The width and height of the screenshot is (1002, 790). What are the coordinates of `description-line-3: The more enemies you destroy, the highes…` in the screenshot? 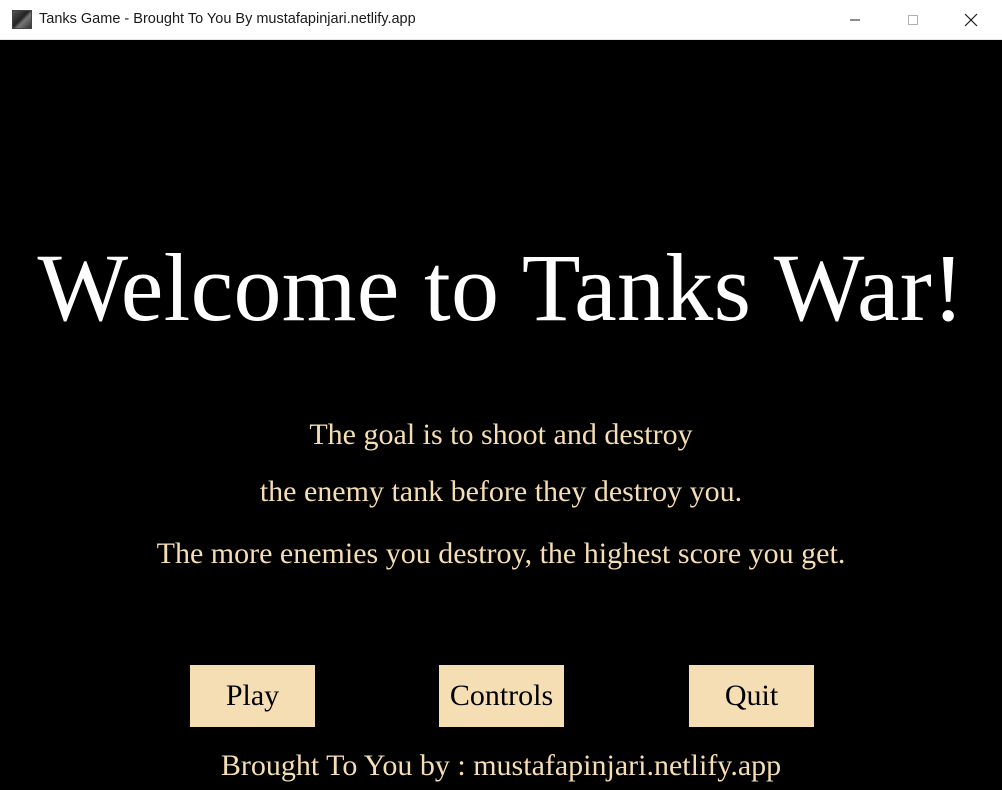 It's located at (501, 553).